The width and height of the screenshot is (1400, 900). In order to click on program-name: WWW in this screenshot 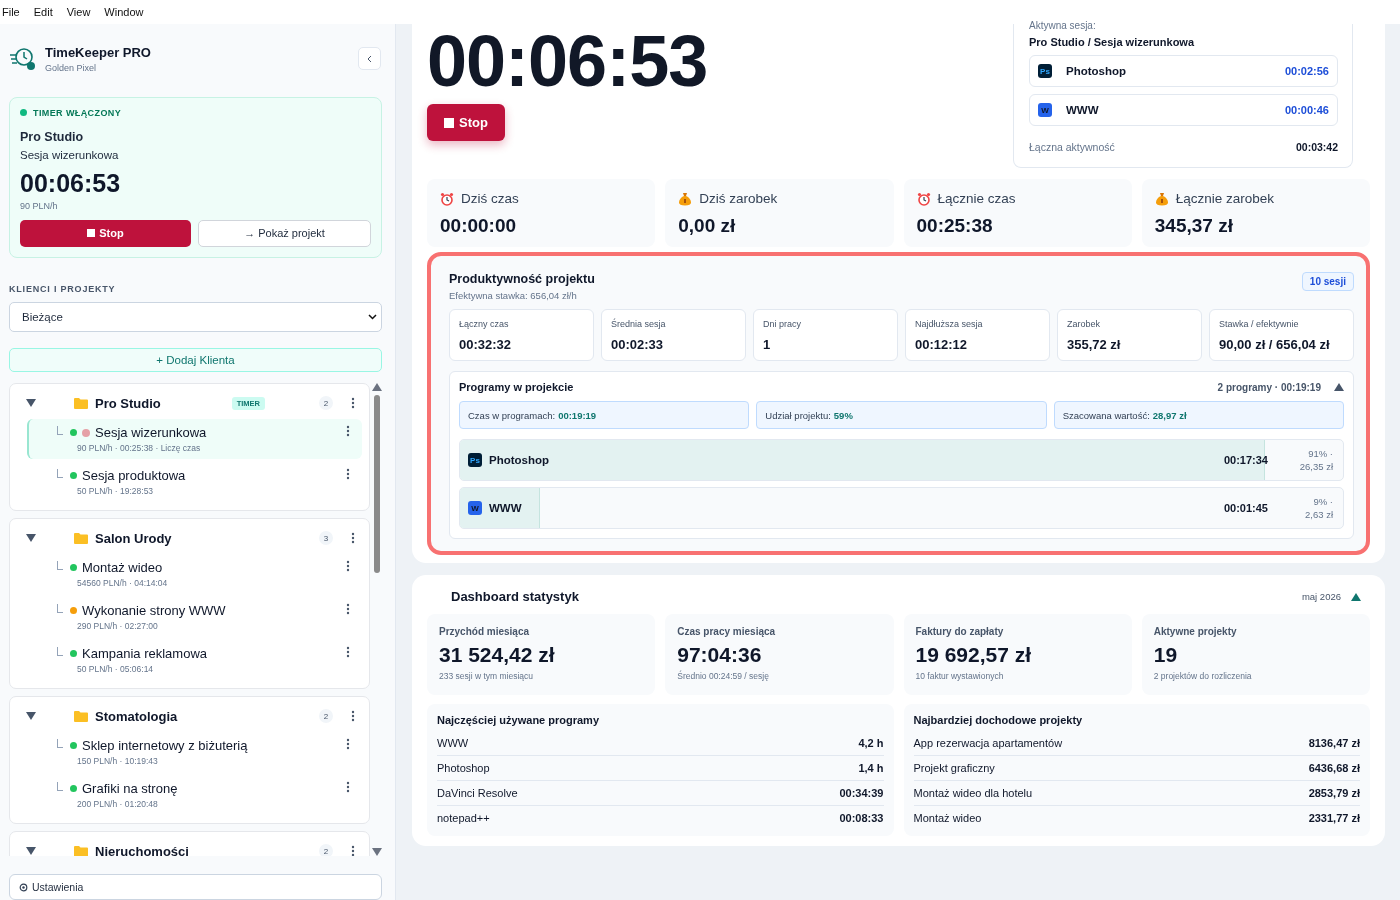, I will do `click(505, 508)`.